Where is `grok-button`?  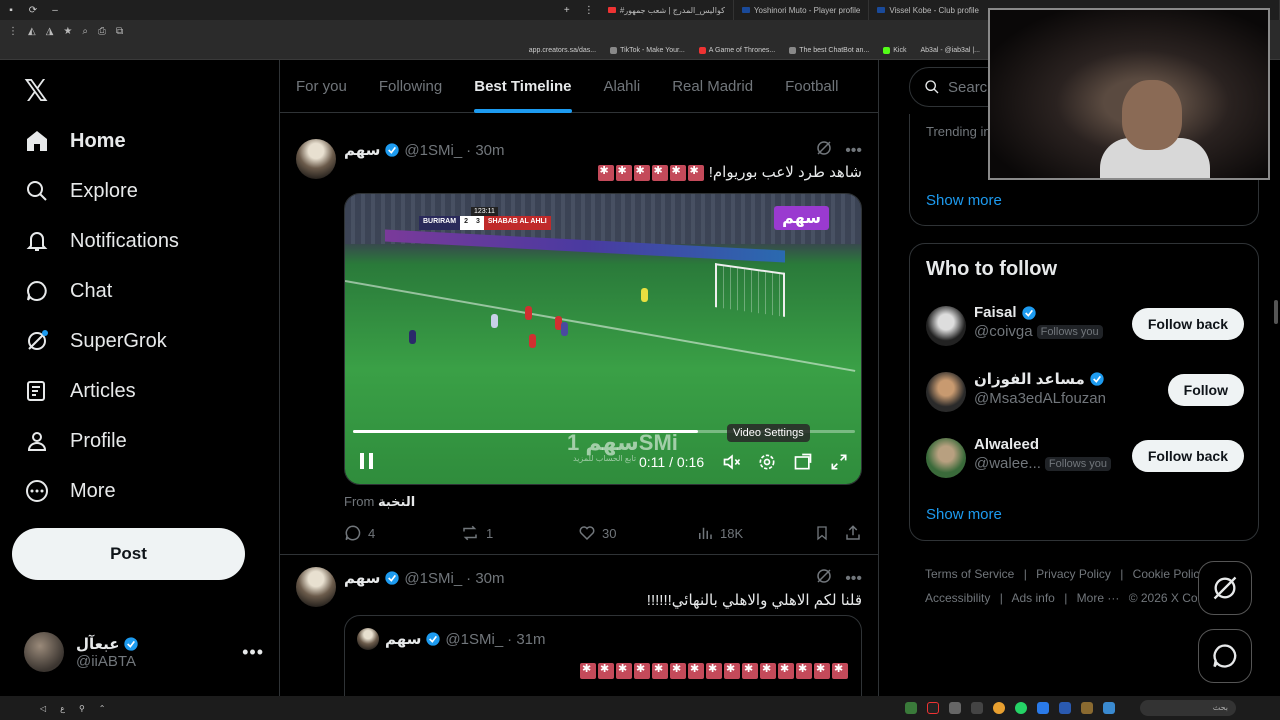
grok-button is located at coordinates (1225, 588).